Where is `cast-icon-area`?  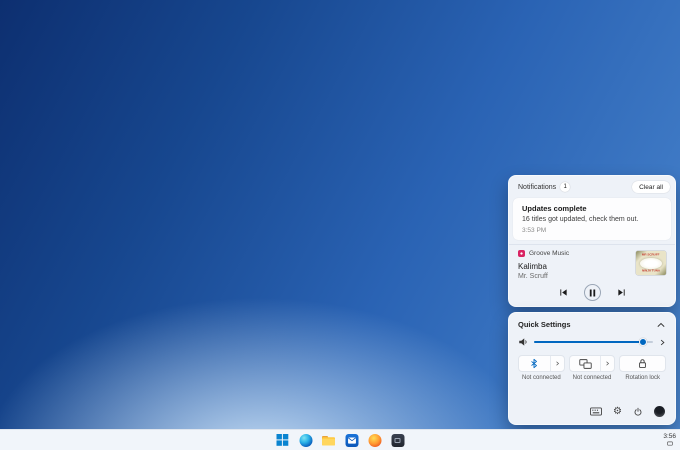
cast-icon-area is located at coordinates (585, 363).